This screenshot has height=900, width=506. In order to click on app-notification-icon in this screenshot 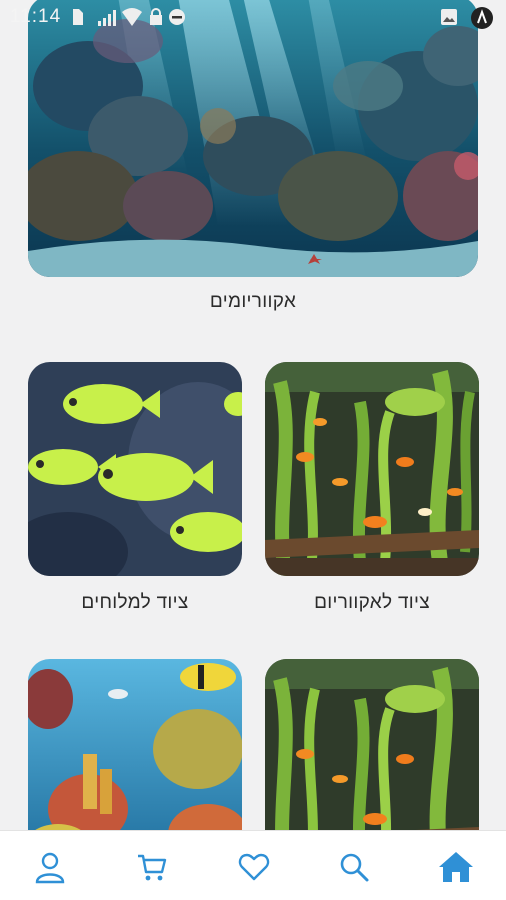, I will do `click(482, 20)`.